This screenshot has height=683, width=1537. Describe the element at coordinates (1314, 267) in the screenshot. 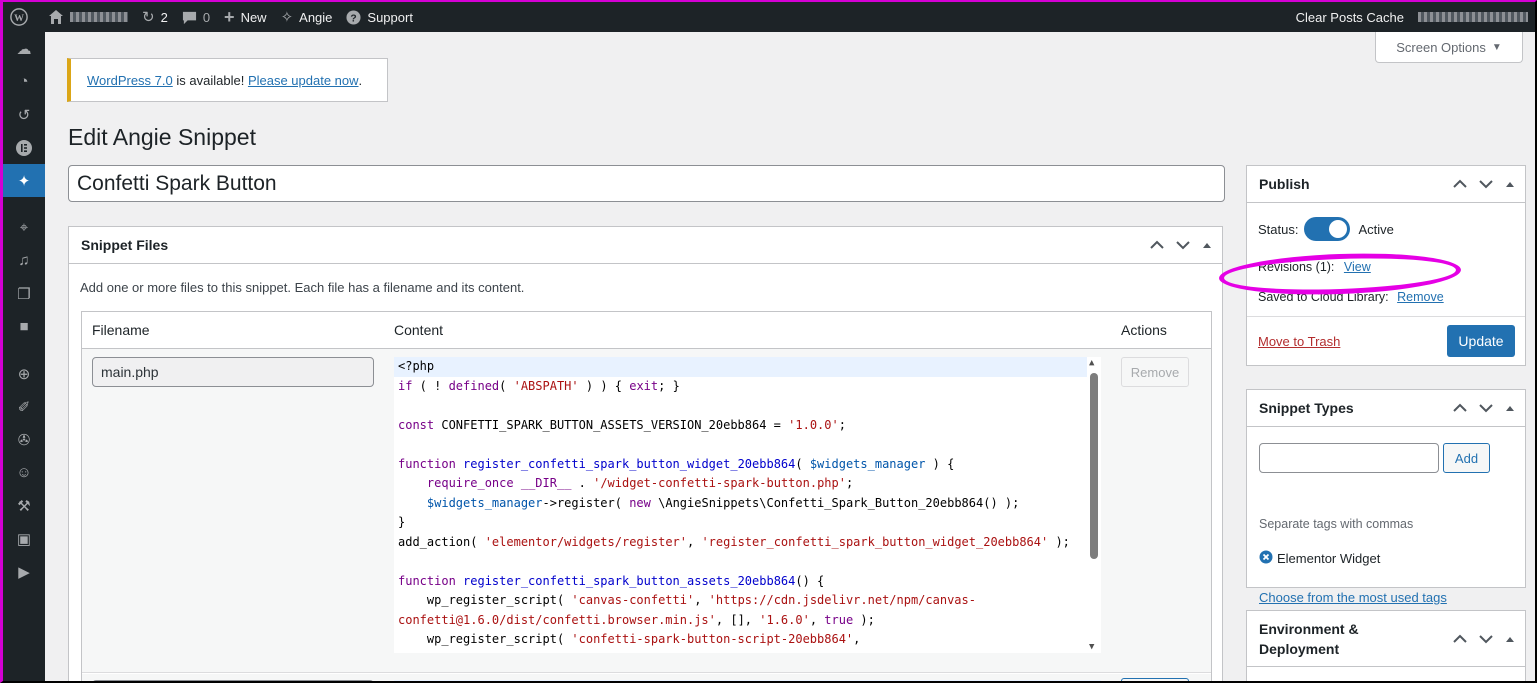

I see `revisions-row: Revisions (1): View` at that location.